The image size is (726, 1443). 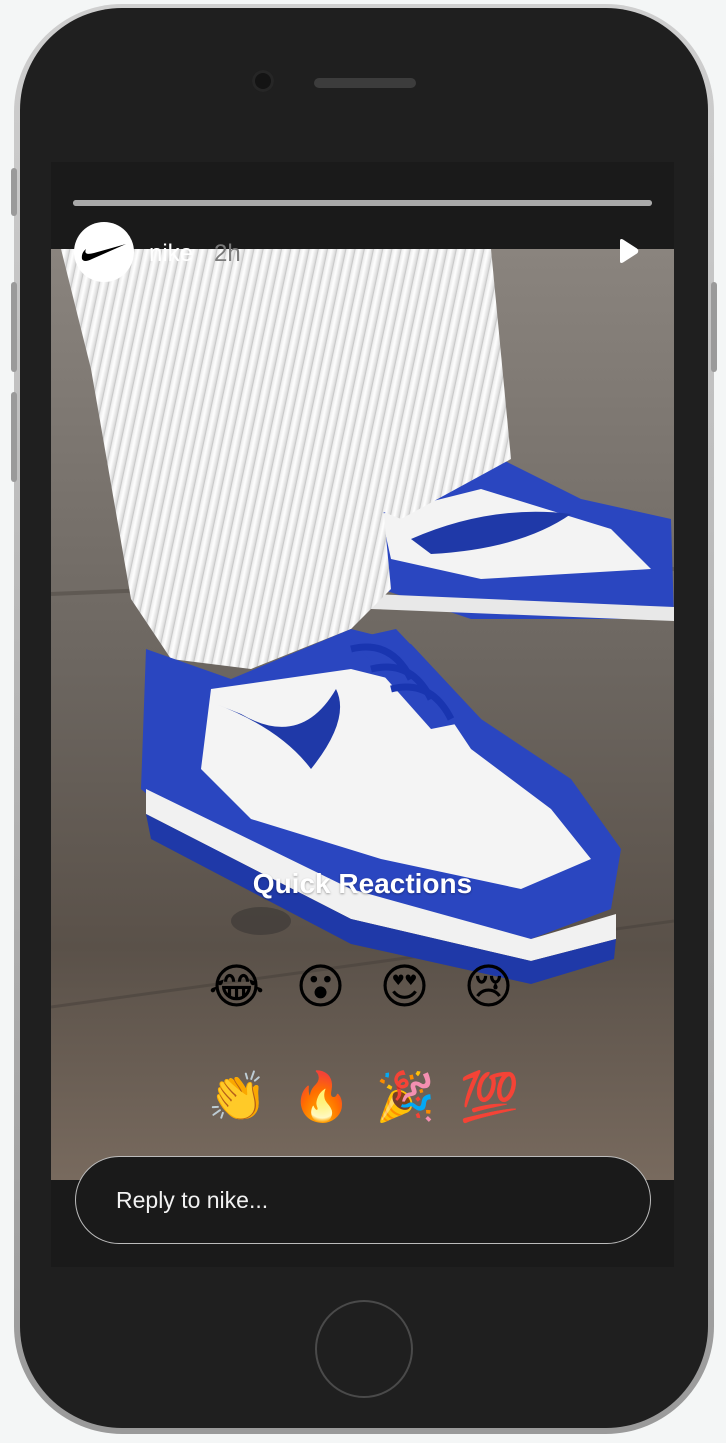 What do you see at coordinates (14, 192) in the screenshot?
I see `mute-switch` at bounding box center [14, 192].